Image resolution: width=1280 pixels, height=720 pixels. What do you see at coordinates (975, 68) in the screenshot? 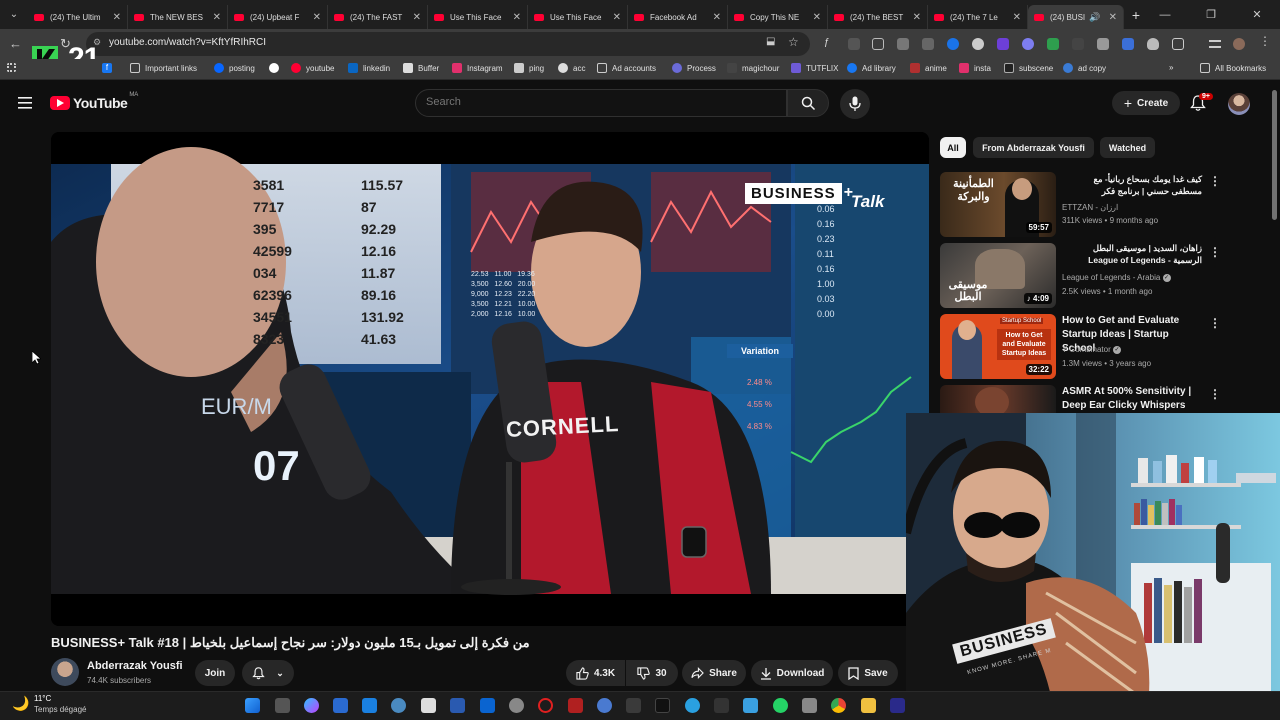
I see `bookmark-insta: insta` at bounding box center [975, 68].